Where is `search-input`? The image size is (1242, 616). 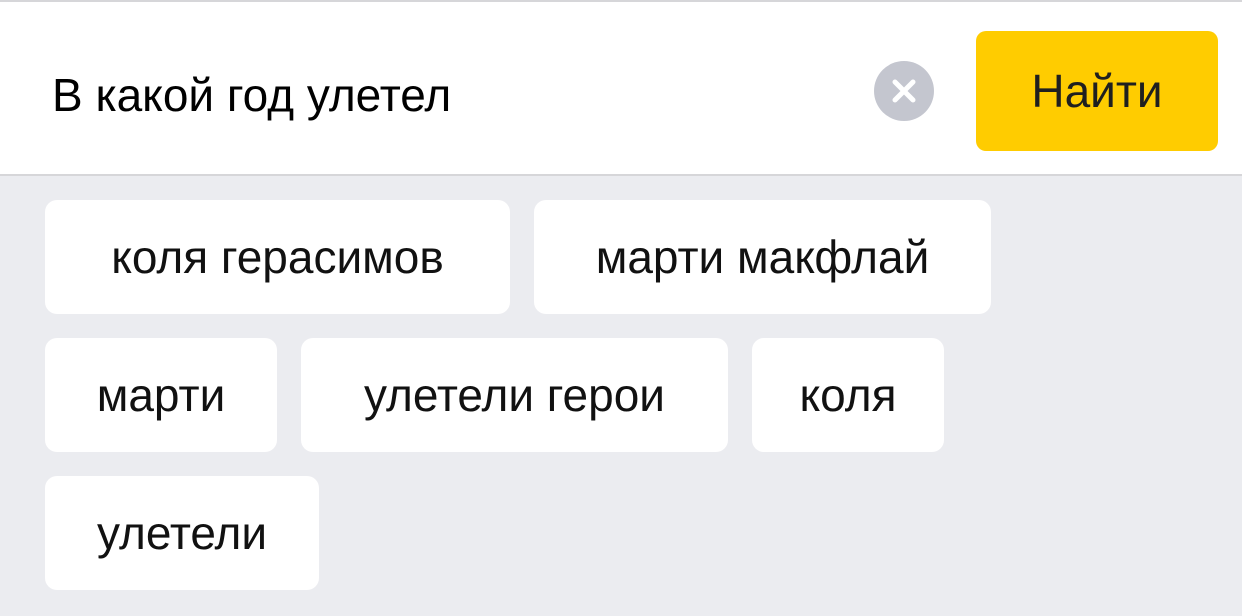 search-input is located at coordinates (452, 95).